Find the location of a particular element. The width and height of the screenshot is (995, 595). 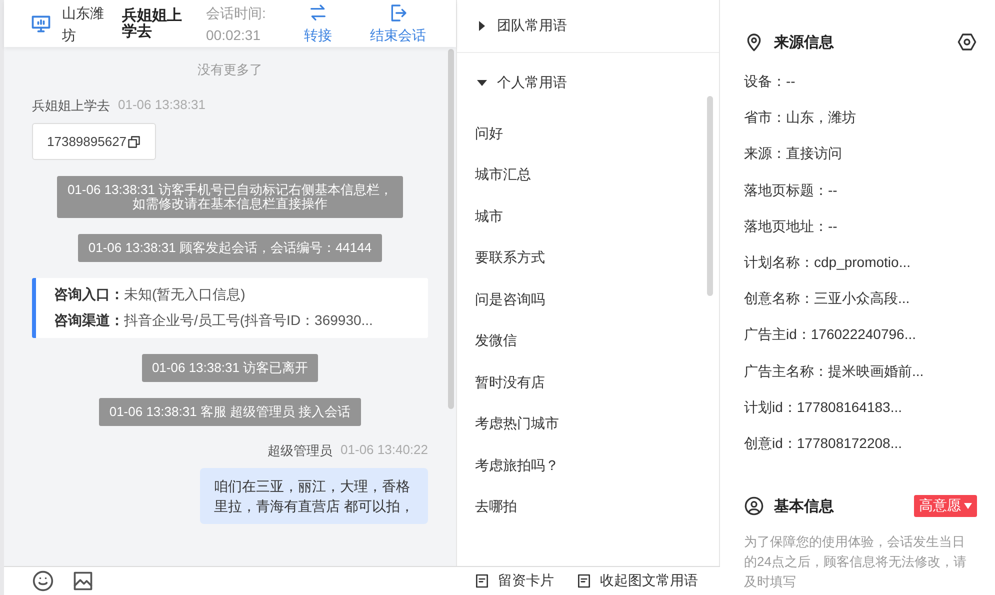

phrase-group: 个人常用语 is located at coordinates (588, 83).